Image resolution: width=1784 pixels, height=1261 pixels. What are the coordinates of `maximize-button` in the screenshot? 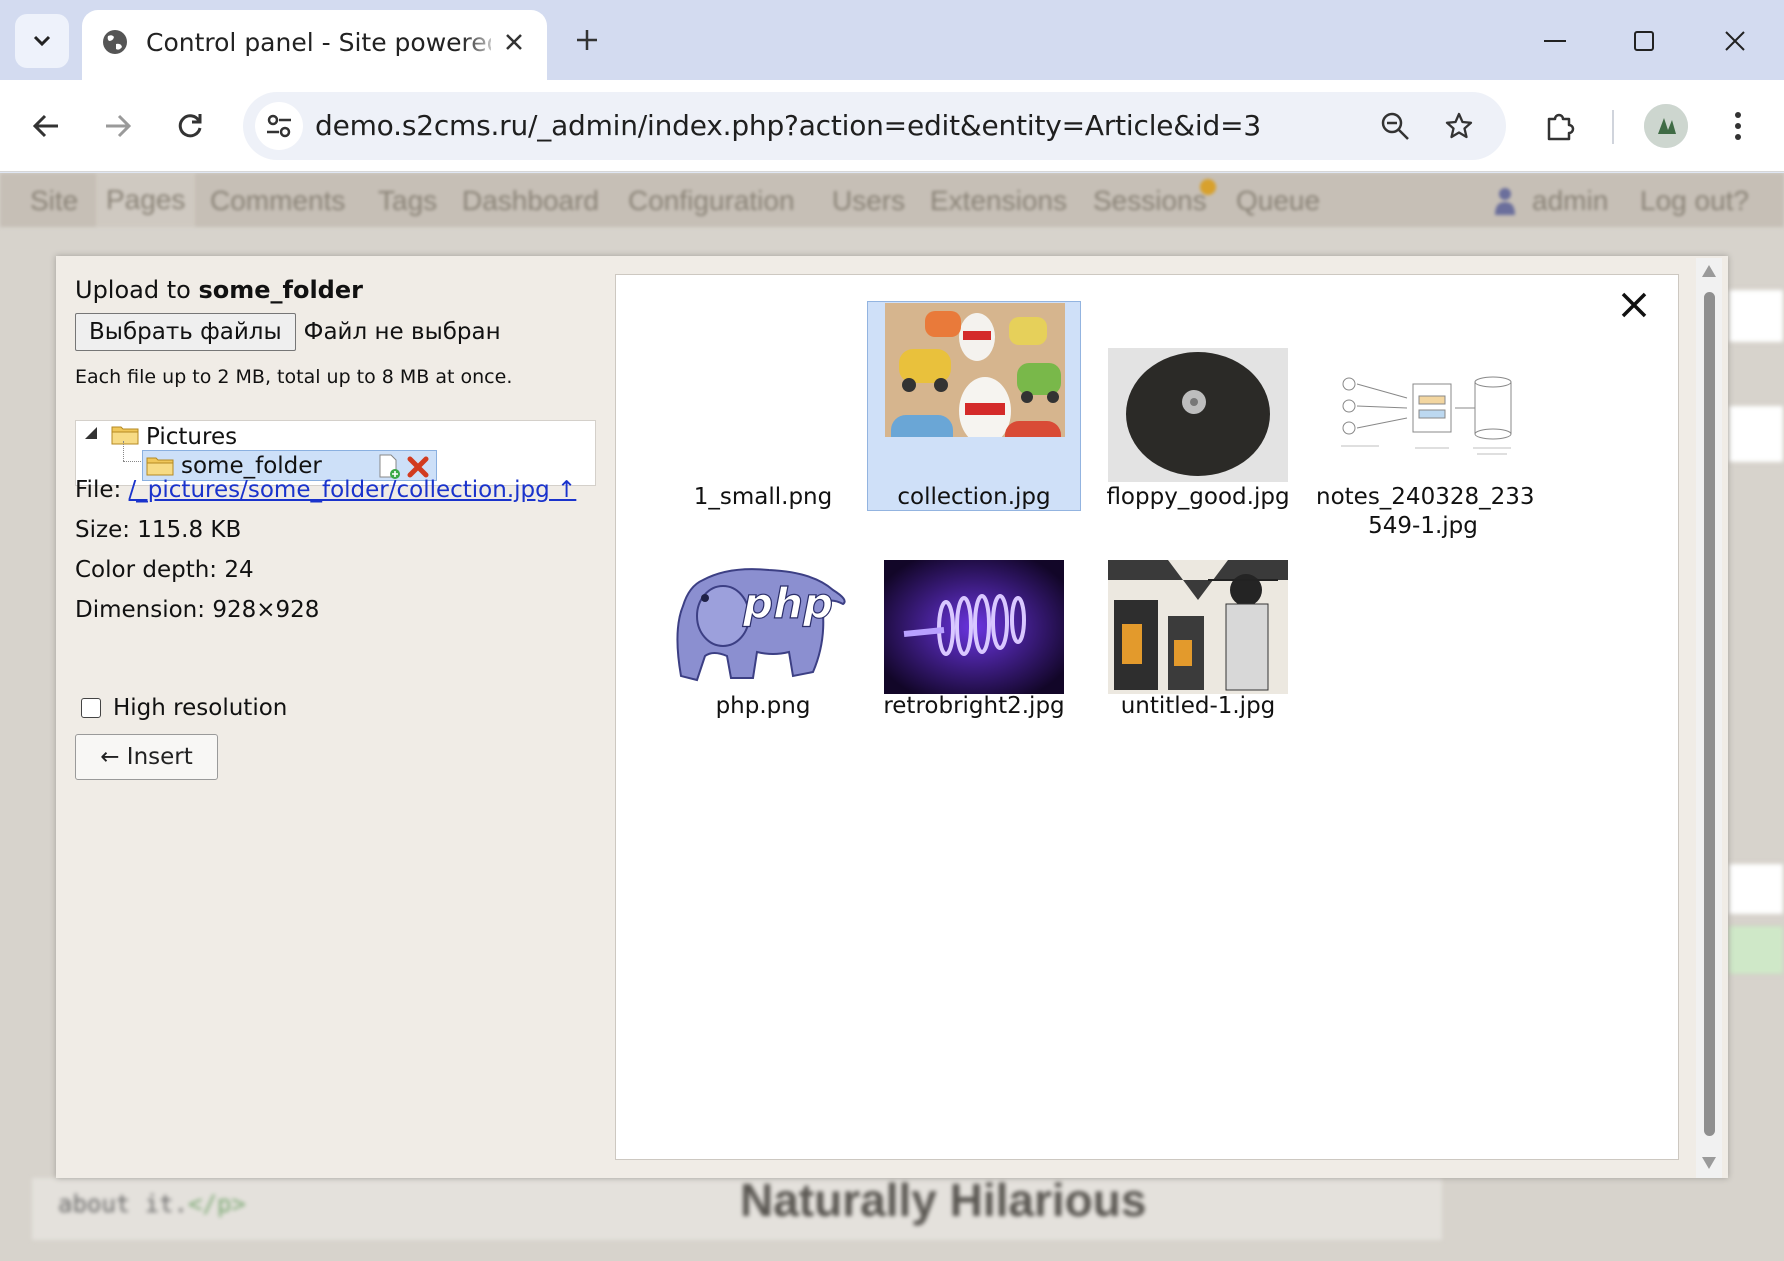 It's located at (1644, 41).